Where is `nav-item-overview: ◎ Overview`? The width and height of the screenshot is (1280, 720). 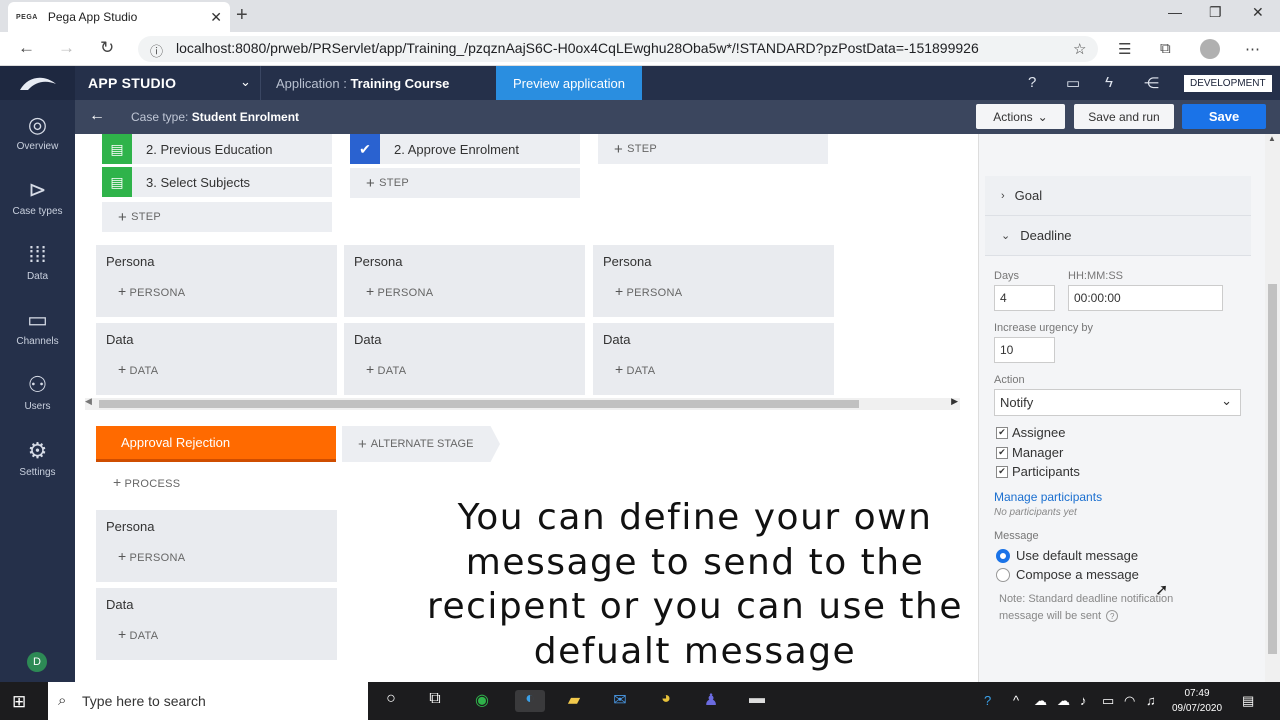 nav-item-overview: ◎ Overview is located at coordinates (37, 132).